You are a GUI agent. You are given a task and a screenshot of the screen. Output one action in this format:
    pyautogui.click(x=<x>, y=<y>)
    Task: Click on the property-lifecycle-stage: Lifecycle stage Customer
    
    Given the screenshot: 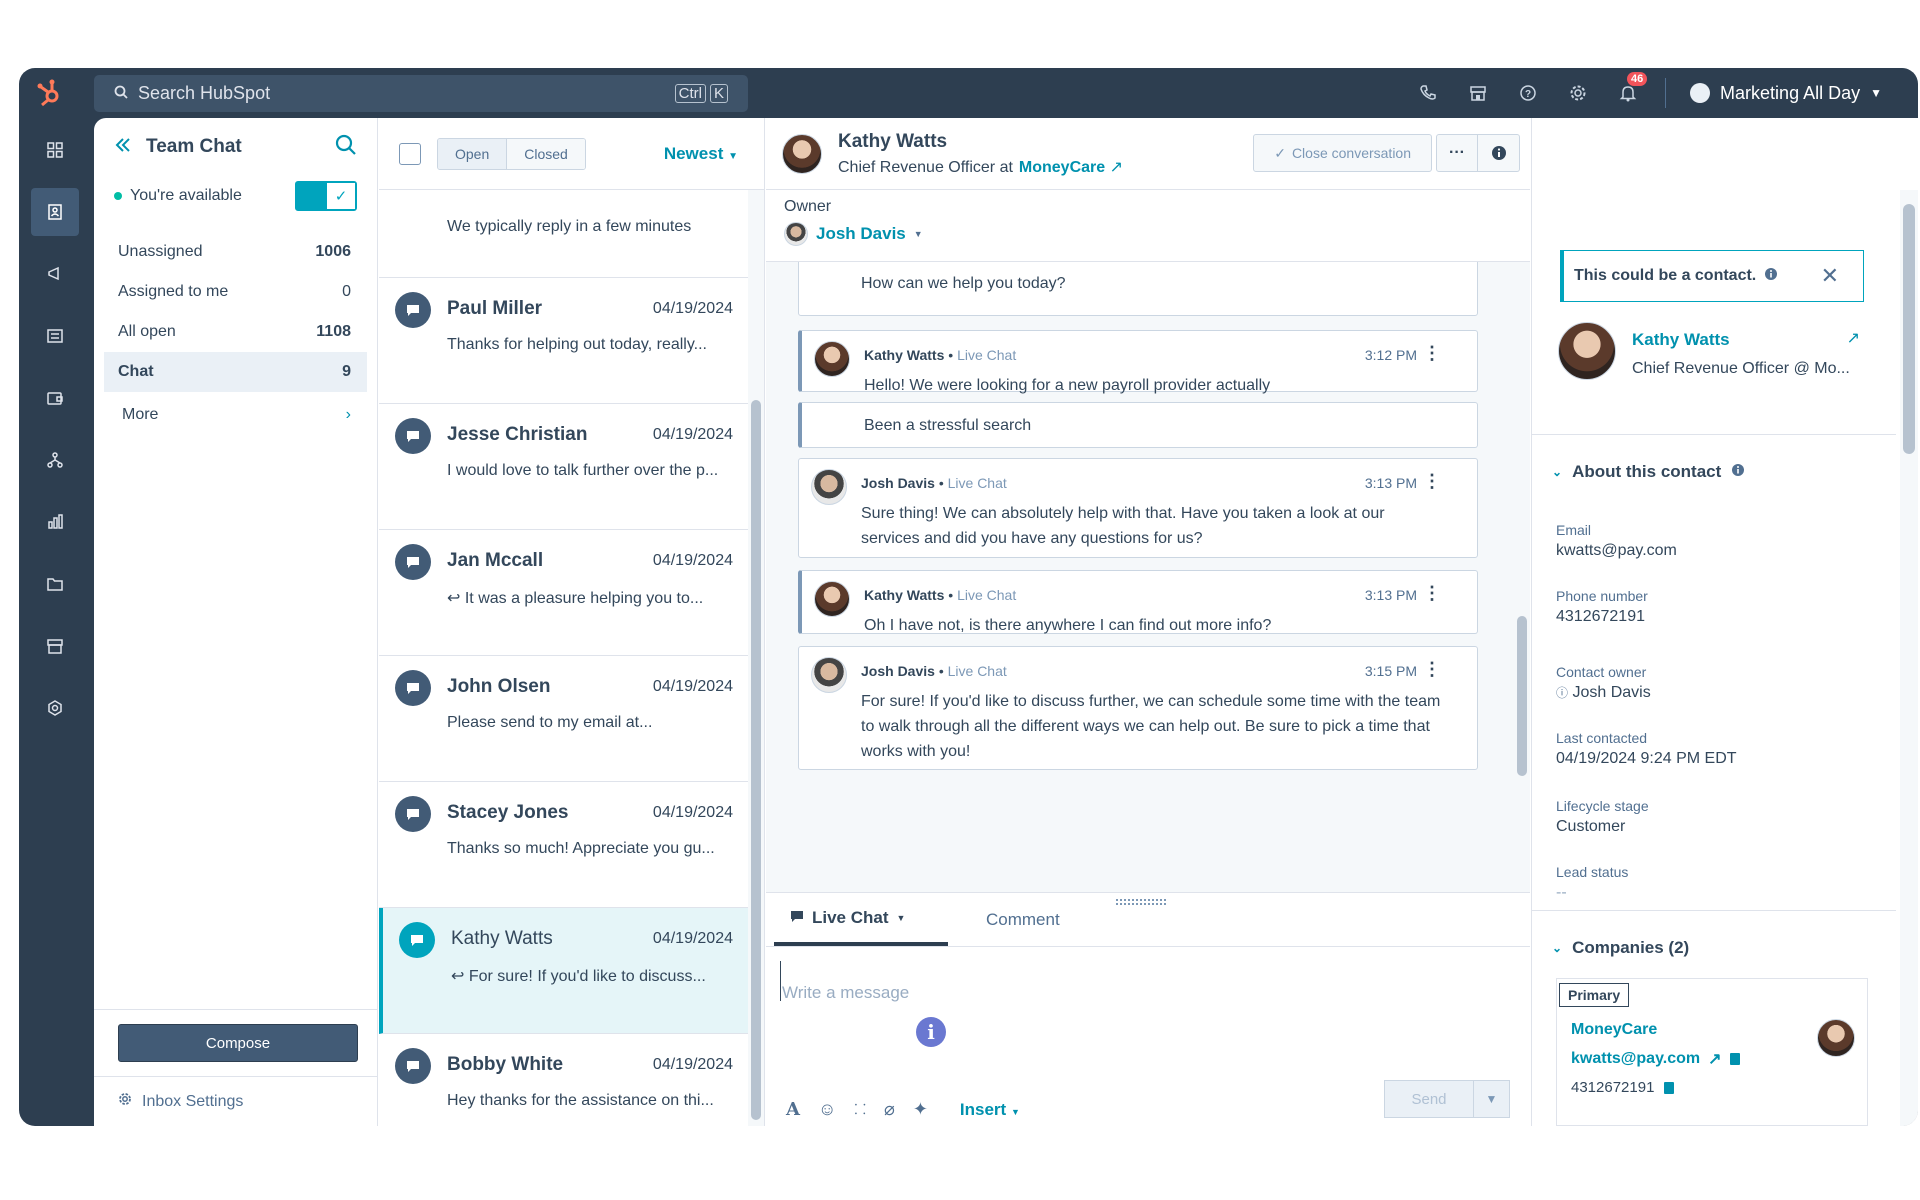 What is the action you would take?
    pyautogui.click(x=1602, y=817)
    